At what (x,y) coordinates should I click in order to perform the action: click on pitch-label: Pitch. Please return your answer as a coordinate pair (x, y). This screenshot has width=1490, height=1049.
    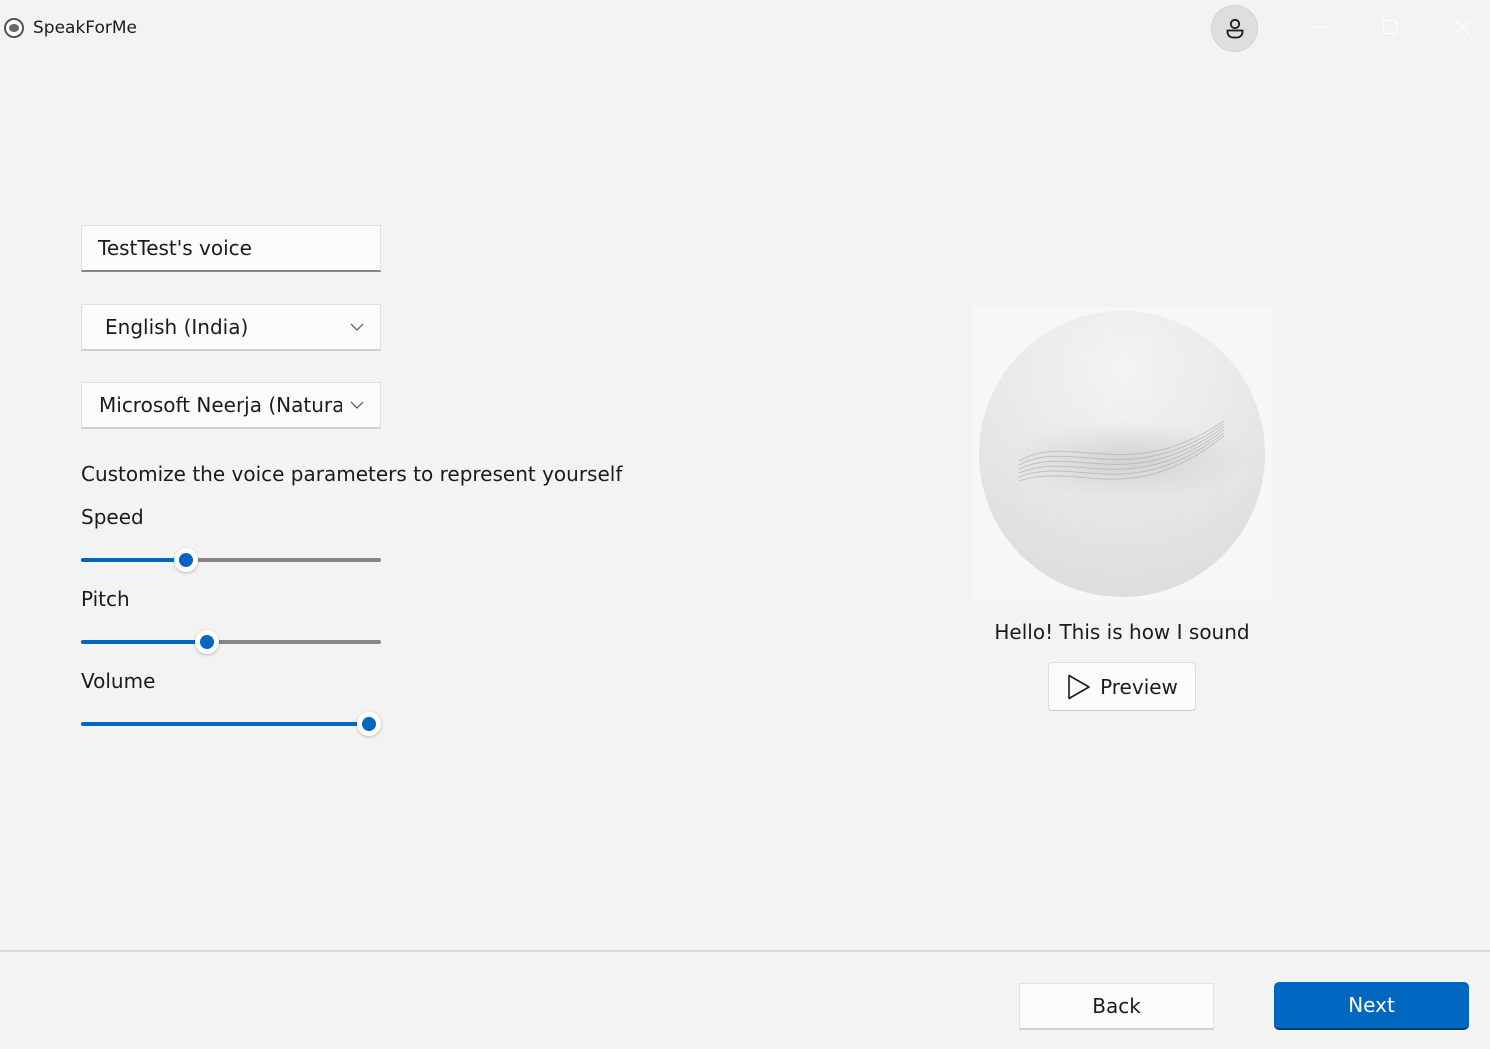
    Looking at the image, I should click on (105, 599).